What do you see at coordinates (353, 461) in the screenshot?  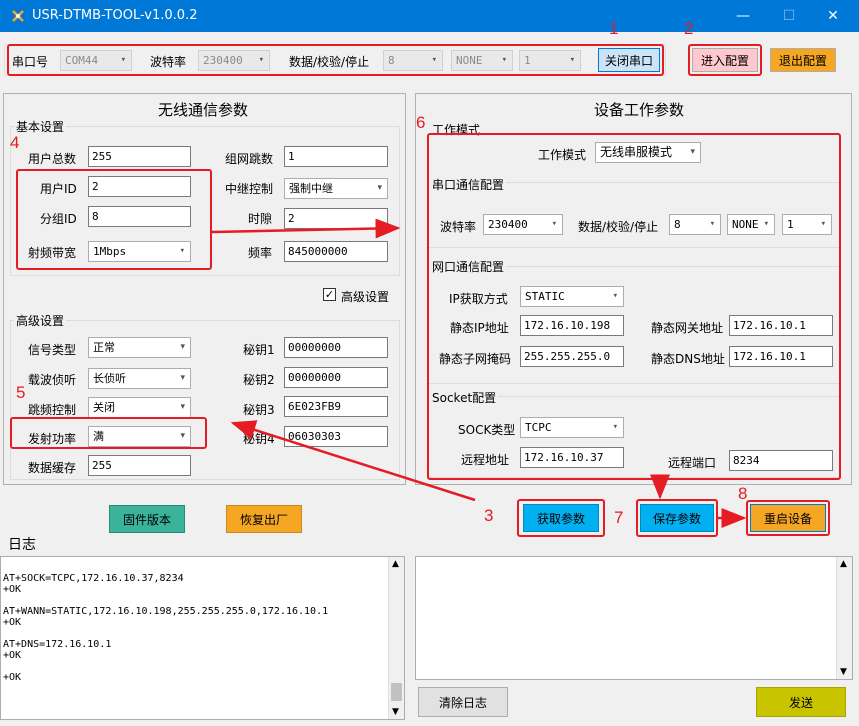 I see `arrow-to-power` at bounding box center [353, 461].